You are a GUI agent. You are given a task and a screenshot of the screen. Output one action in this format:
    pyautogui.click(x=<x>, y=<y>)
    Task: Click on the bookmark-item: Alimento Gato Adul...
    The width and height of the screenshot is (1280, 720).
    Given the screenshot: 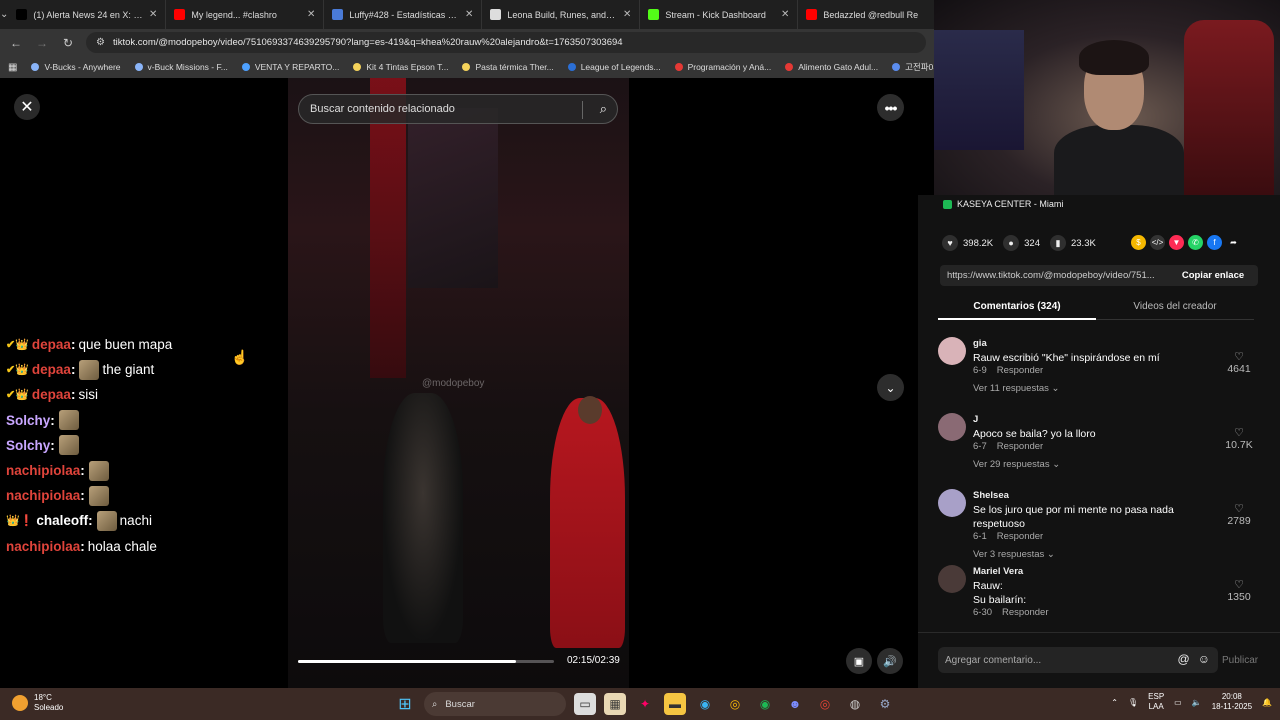 What is the action you would take?
    pyautogui.click(x=831, y=67)
    